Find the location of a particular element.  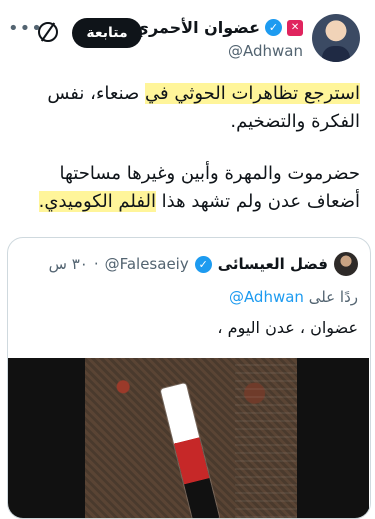

quoted-author-name: فضل العيسائى is located at coordinates (273, 264).